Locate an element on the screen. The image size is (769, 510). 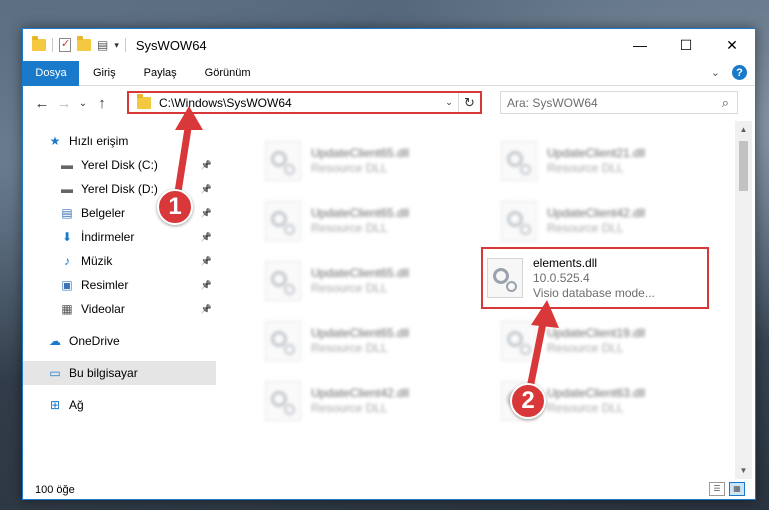
tab-home: Giriş is located at coordinates (104, 73).